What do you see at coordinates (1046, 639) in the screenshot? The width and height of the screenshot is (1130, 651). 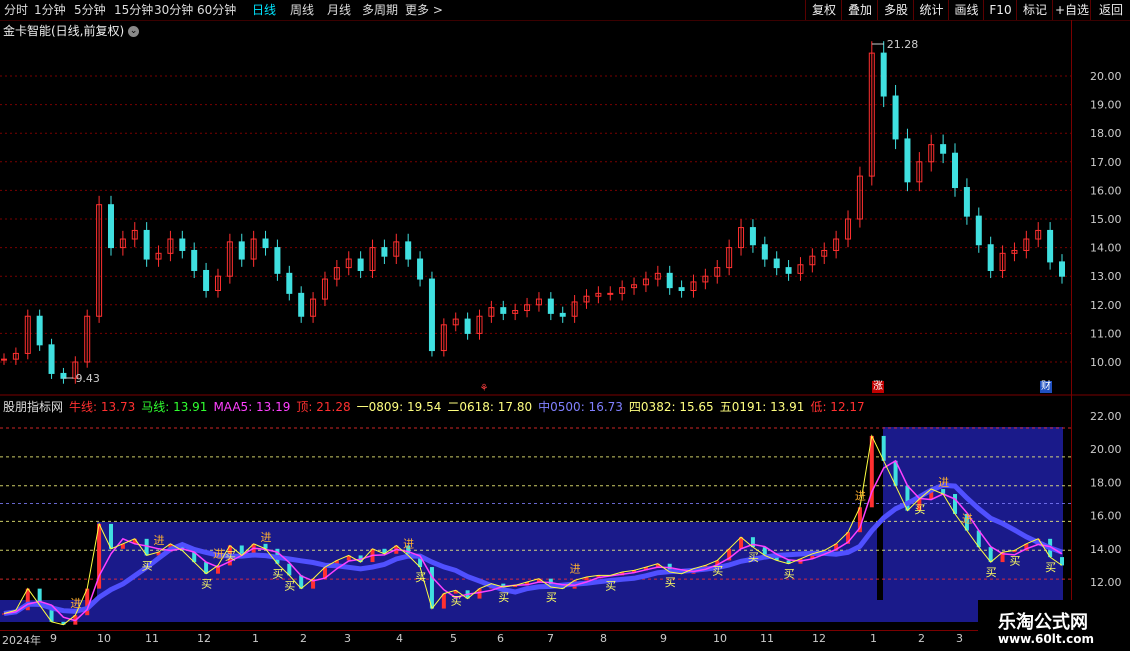 I see `watermark-url: www.60lt.com` at bounding box center [1046, 639].